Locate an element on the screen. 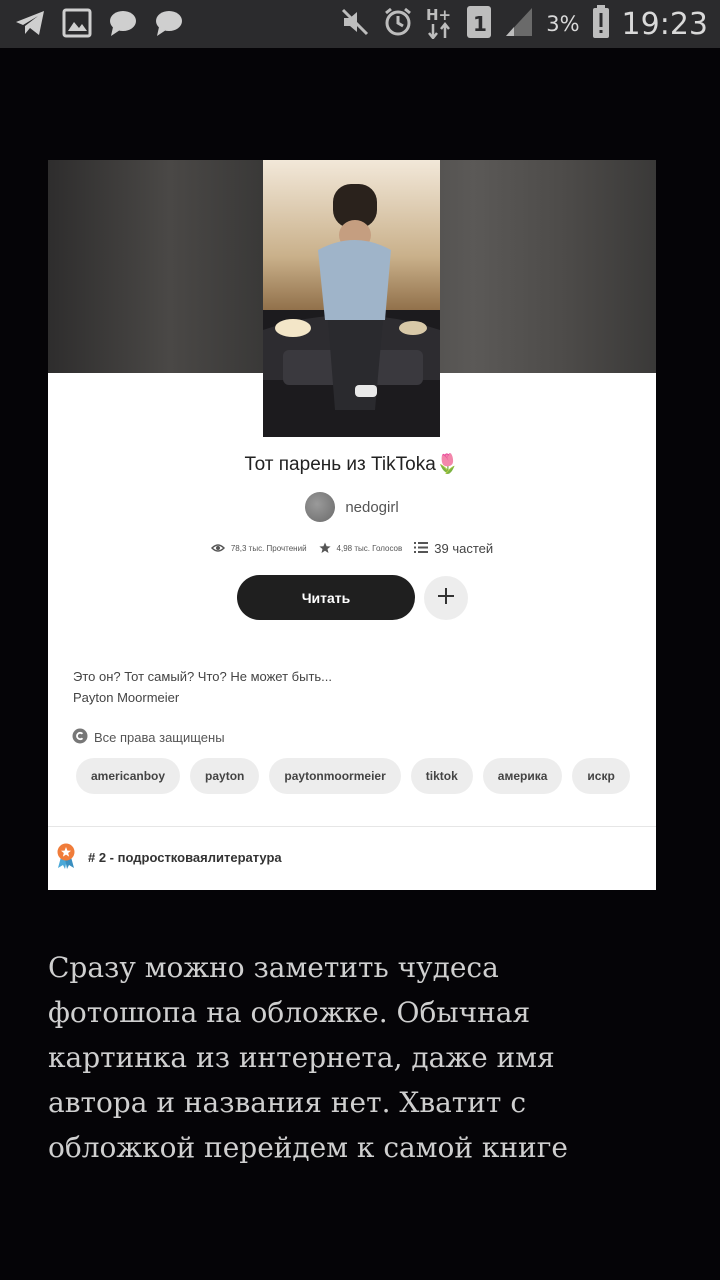 The image size is (720, 1280). story-title: Тот парень из TikToka🌷 is located at coordinates (352, 464).